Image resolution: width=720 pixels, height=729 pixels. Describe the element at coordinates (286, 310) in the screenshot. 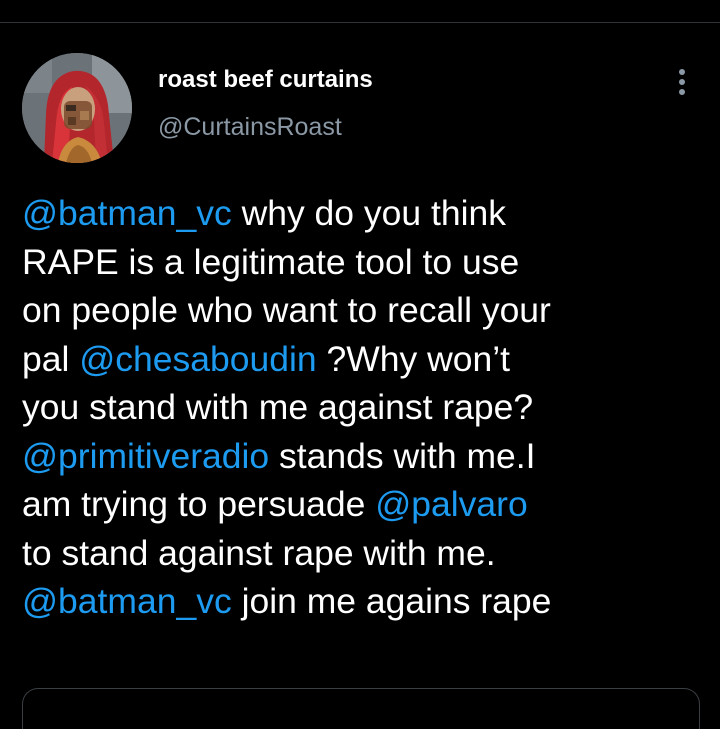

I see `tweet-text-segment: on people who want to recall your` at that location.